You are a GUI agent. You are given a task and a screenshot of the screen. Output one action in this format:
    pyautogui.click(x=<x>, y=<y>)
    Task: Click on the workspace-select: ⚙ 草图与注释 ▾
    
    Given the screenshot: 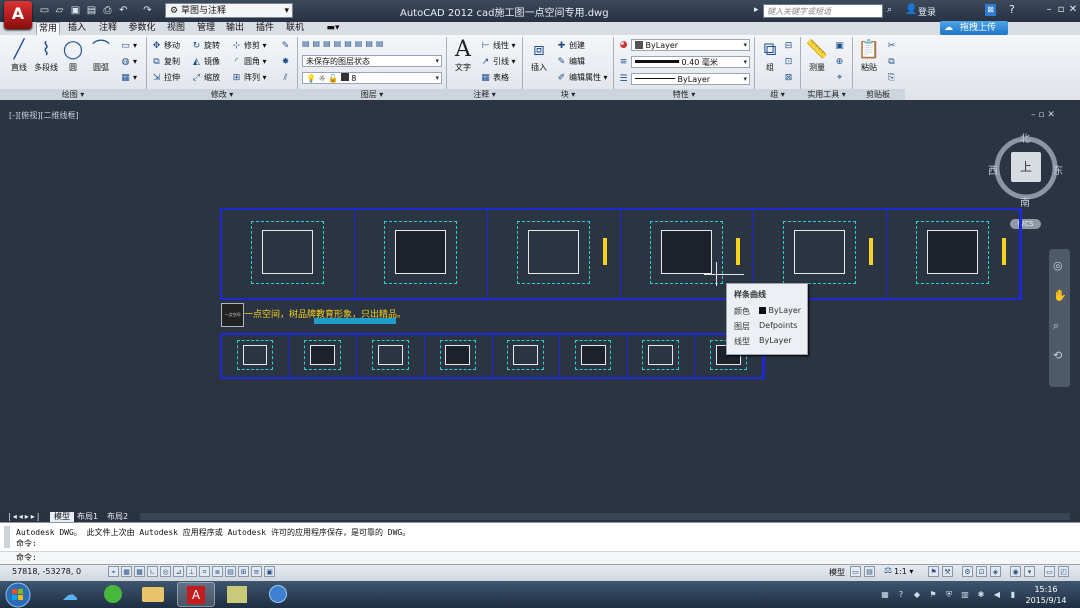 What is the action you would take?
    pyautogui.click(x=229, y=10)
    